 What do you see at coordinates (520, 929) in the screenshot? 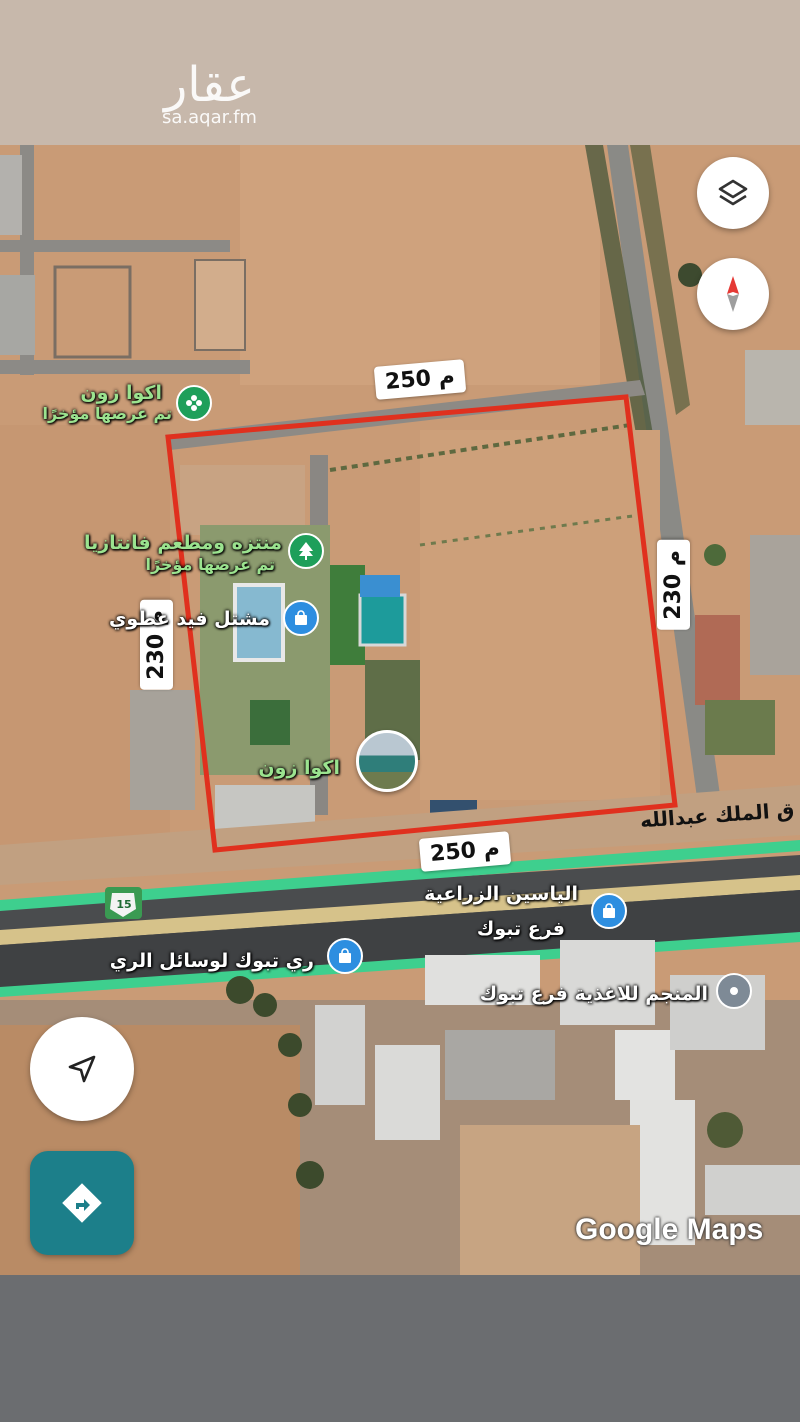
I see `place-sublabel: فرع تبوك` at bounding box center [520, 929].